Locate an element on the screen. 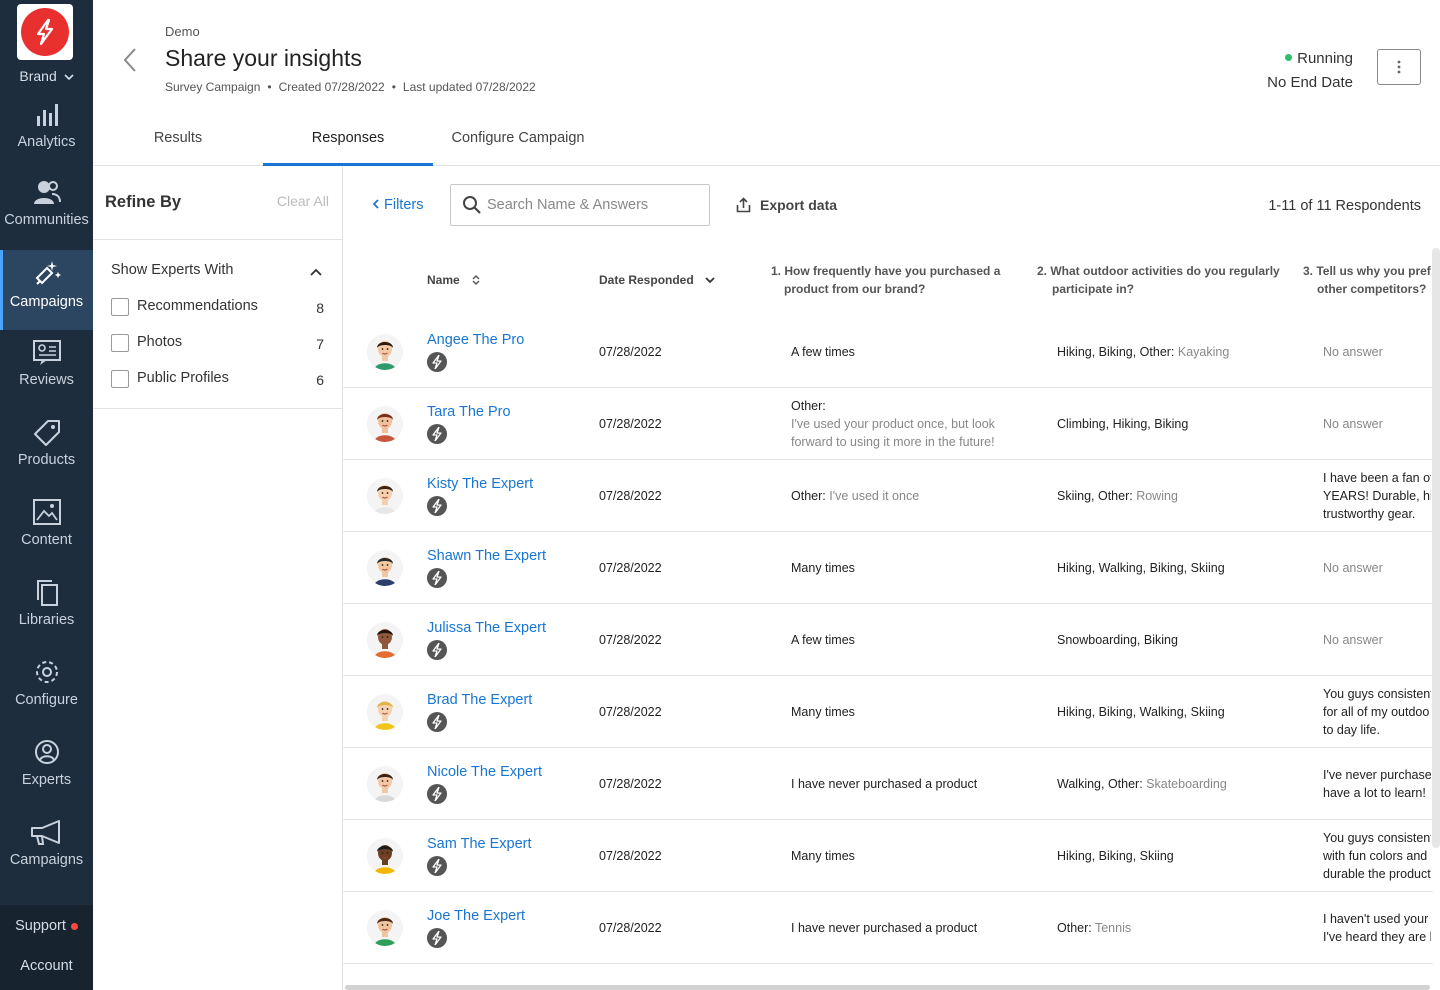 The width and height of the screenshot is (1440, 990). support-label: Support is located at coordinates (40, 926).